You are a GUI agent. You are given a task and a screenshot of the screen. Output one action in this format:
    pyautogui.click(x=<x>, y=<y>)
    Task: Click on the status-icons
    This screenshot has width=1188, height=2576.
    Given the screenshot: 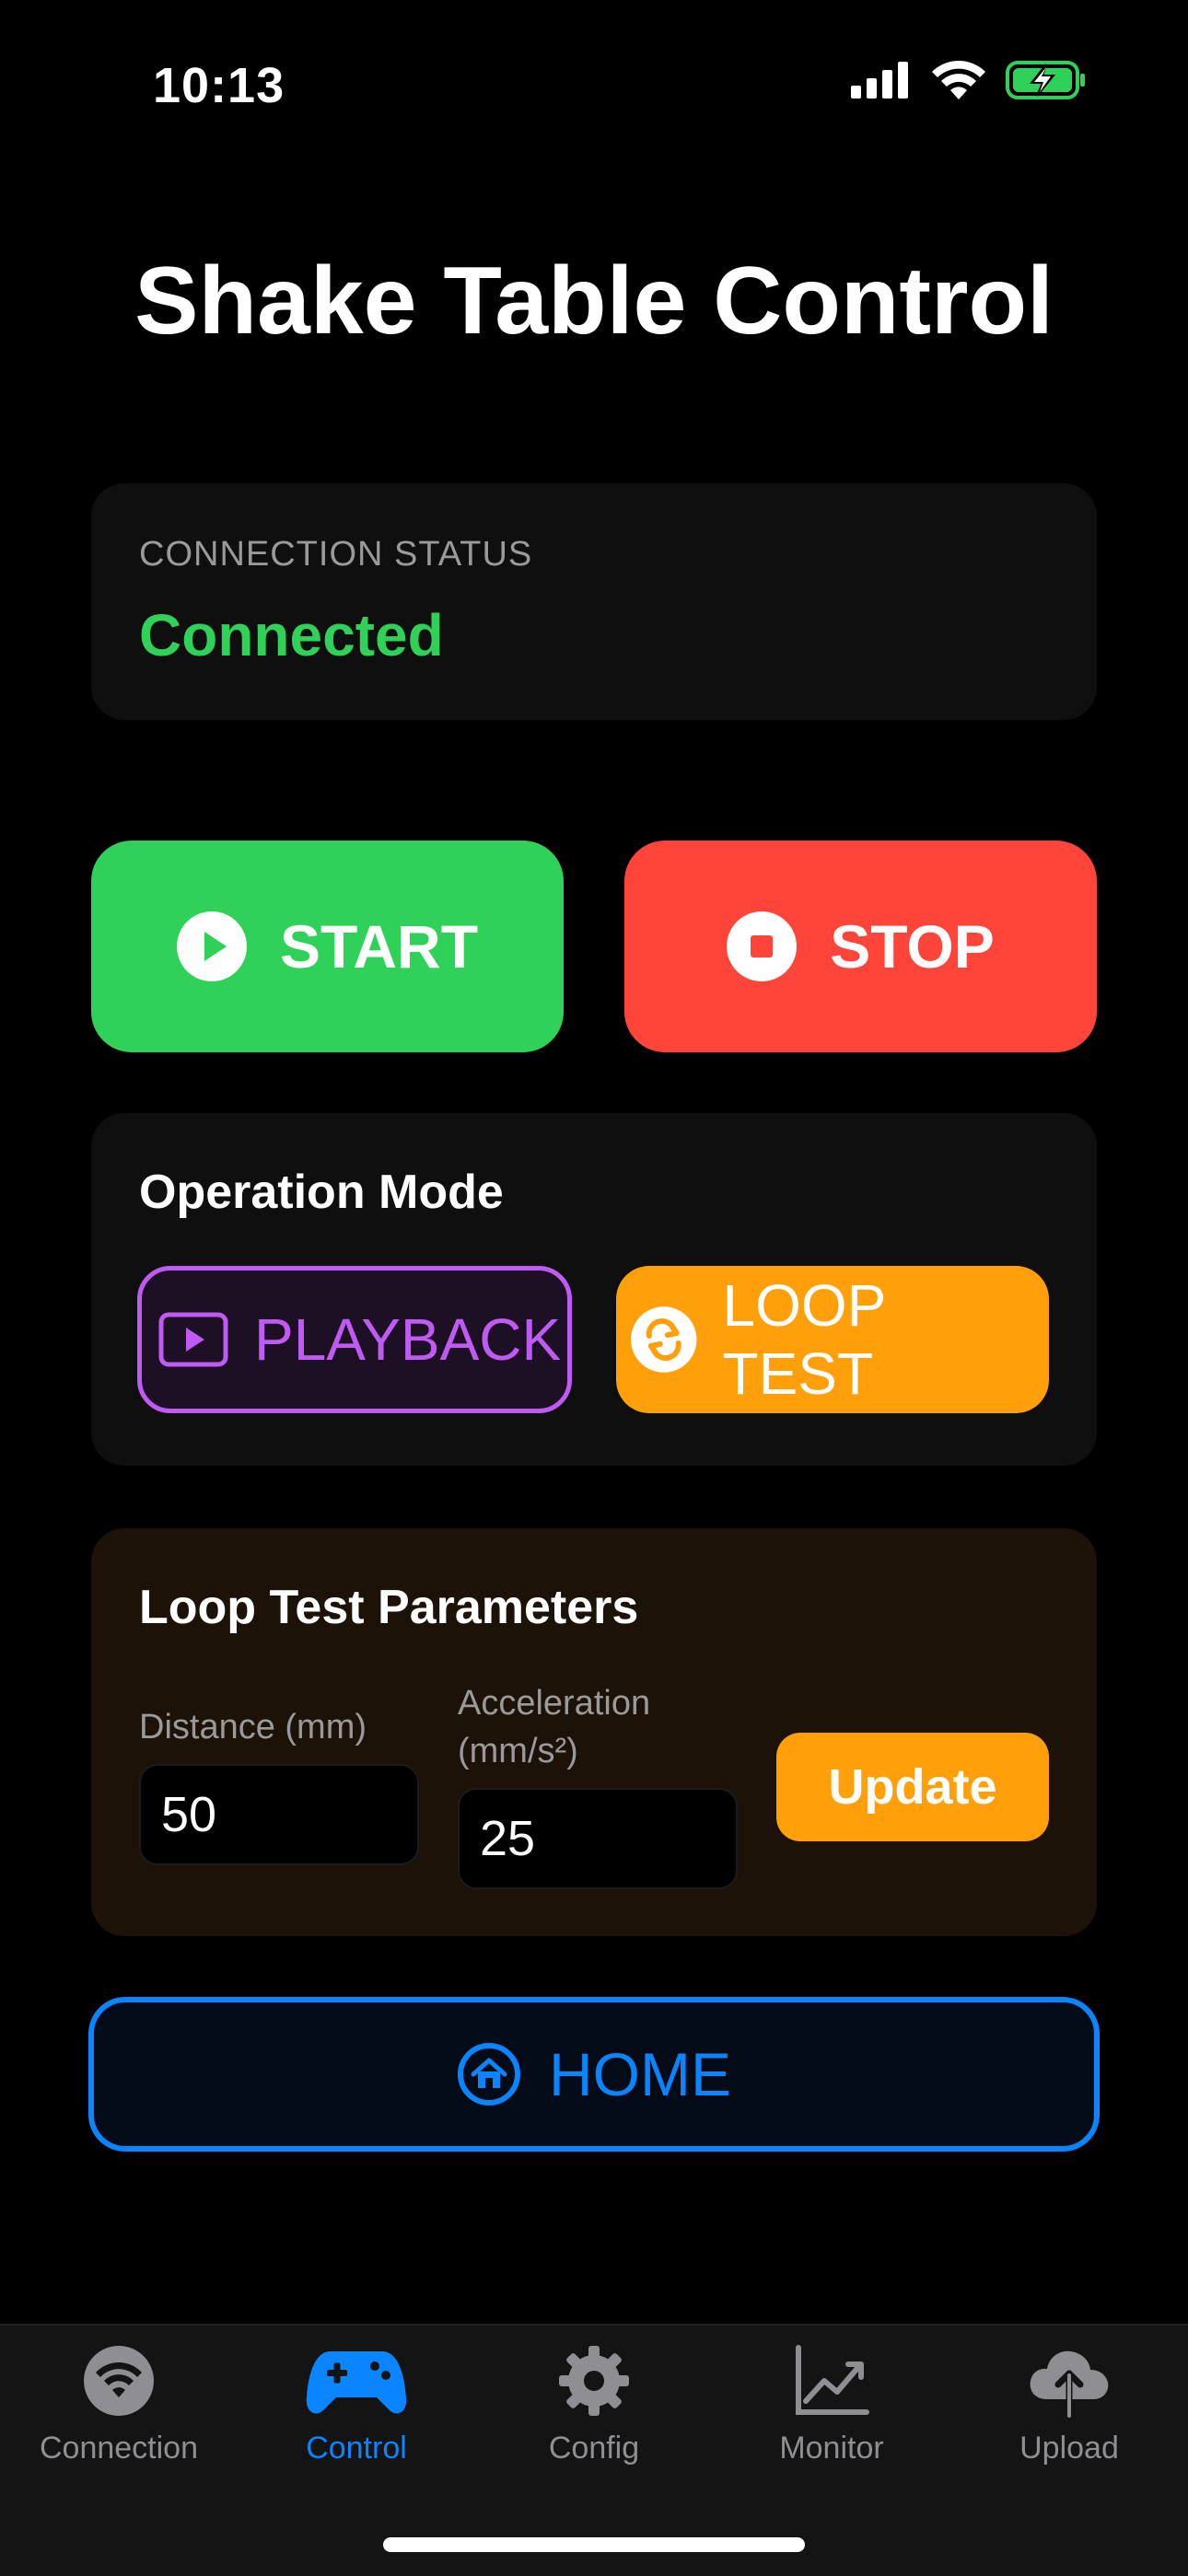 What is the action you would take?
    pyautogui.click(x=969, y=80)
    